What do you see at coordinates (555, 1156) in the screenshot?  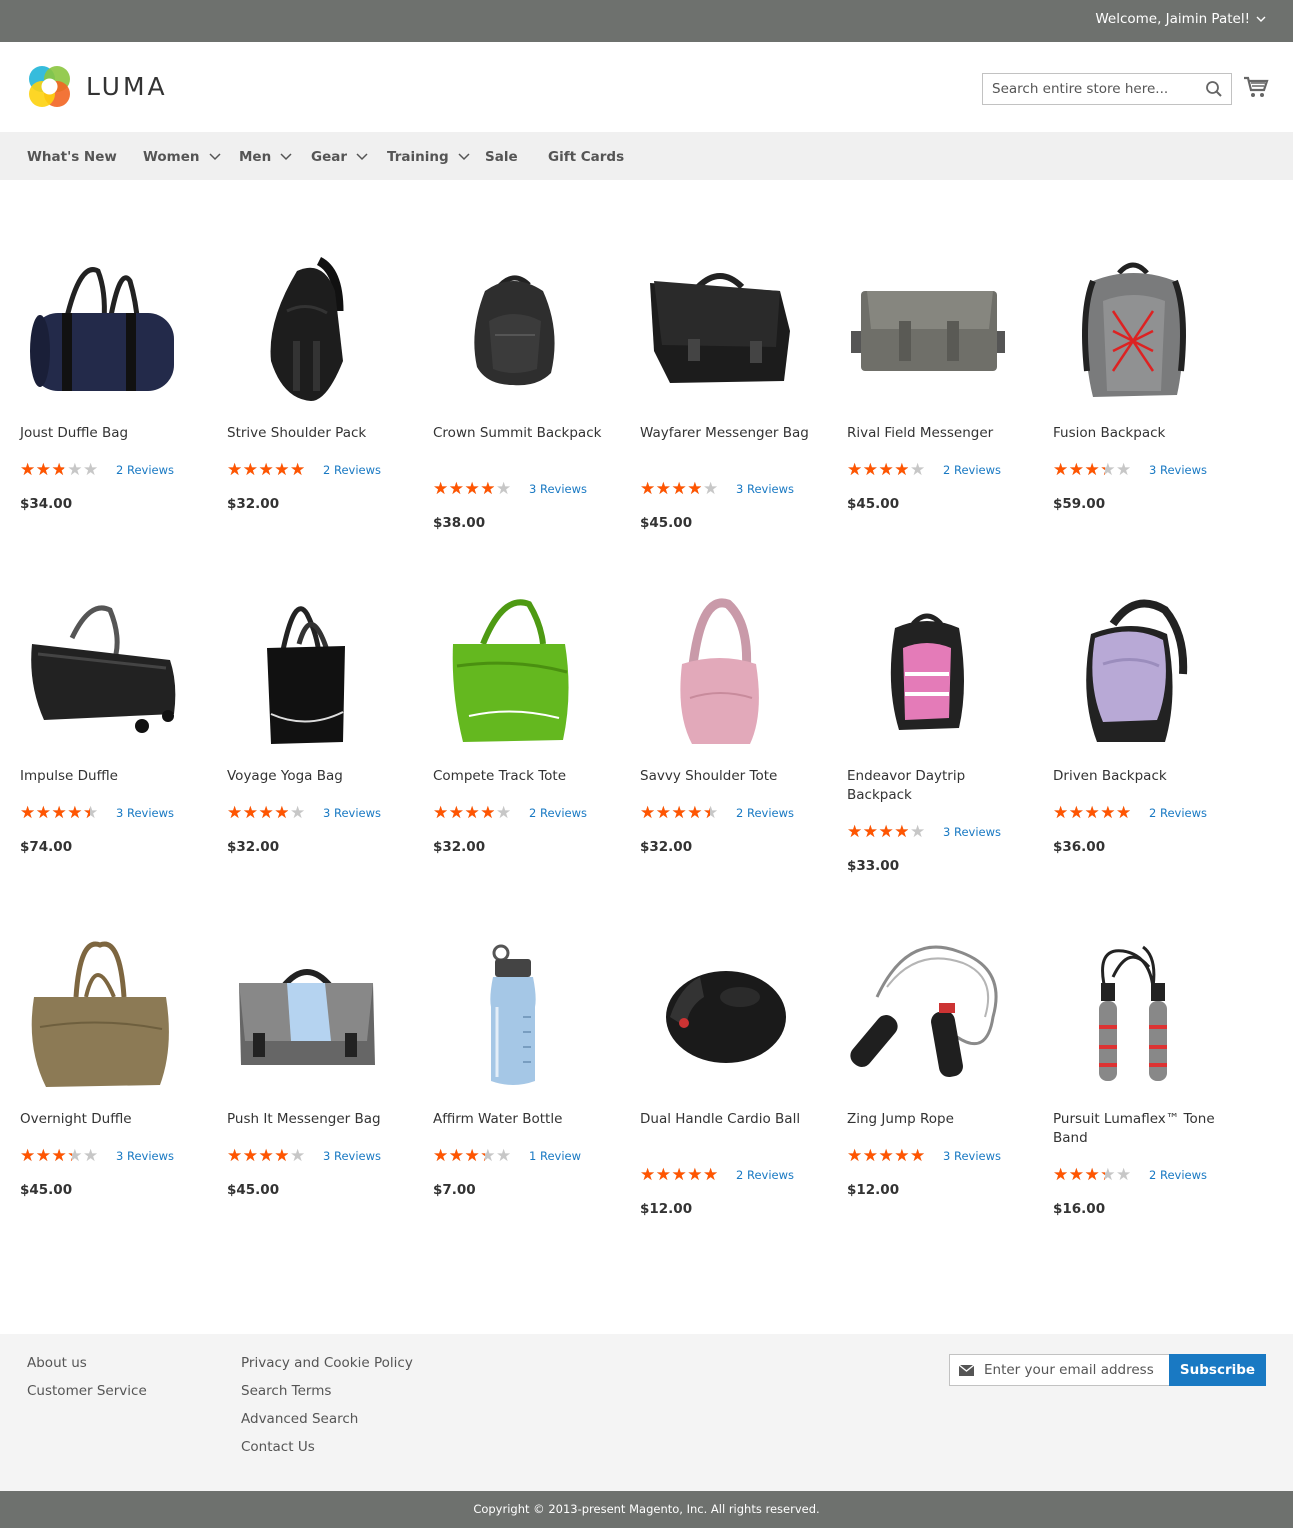 I see `reviews-link: 1 Review` at bounding box center [555, 1156].